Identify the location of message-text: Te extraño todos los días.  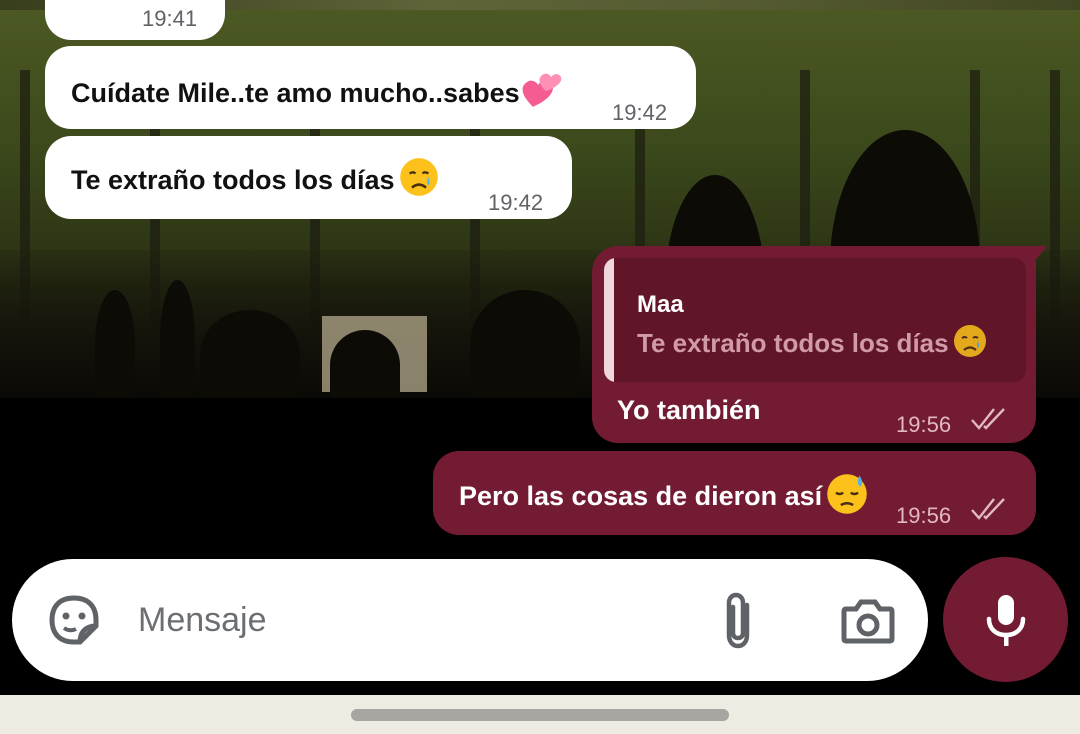
(233, 180).